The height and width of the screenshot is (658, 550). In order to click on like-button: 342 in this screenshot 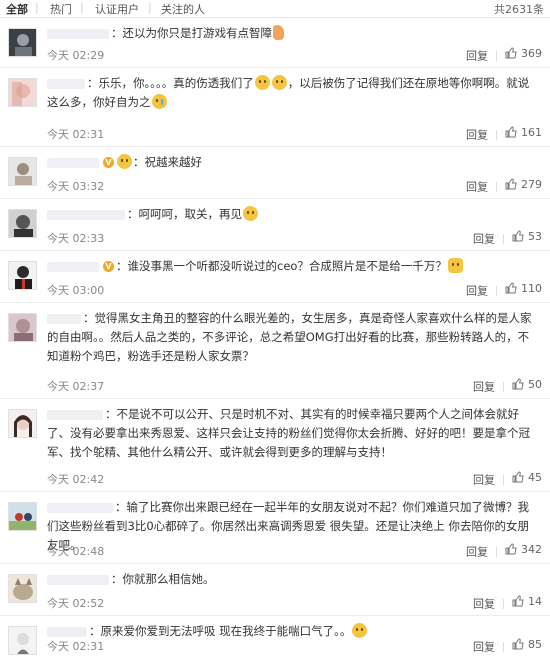, I will do `click(523, 549)`.